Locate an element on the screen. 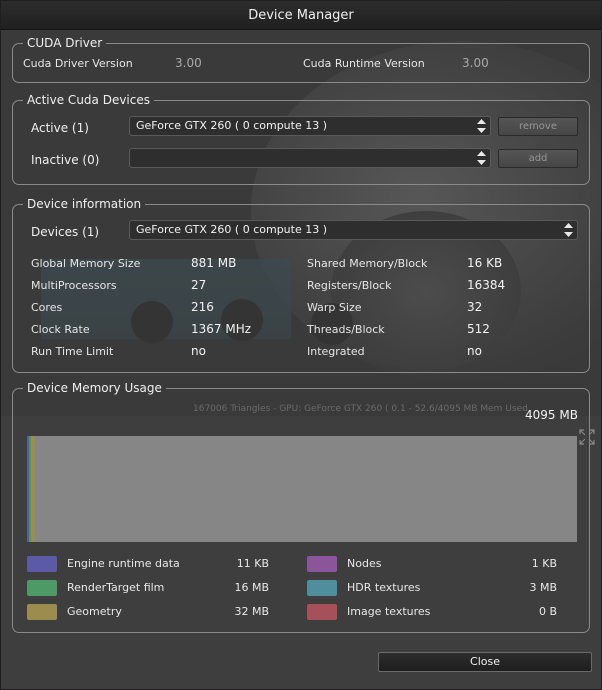 The width and height of the screenshot is (602, 690). legend-label: Geometry is located at coordinates (94, 611).